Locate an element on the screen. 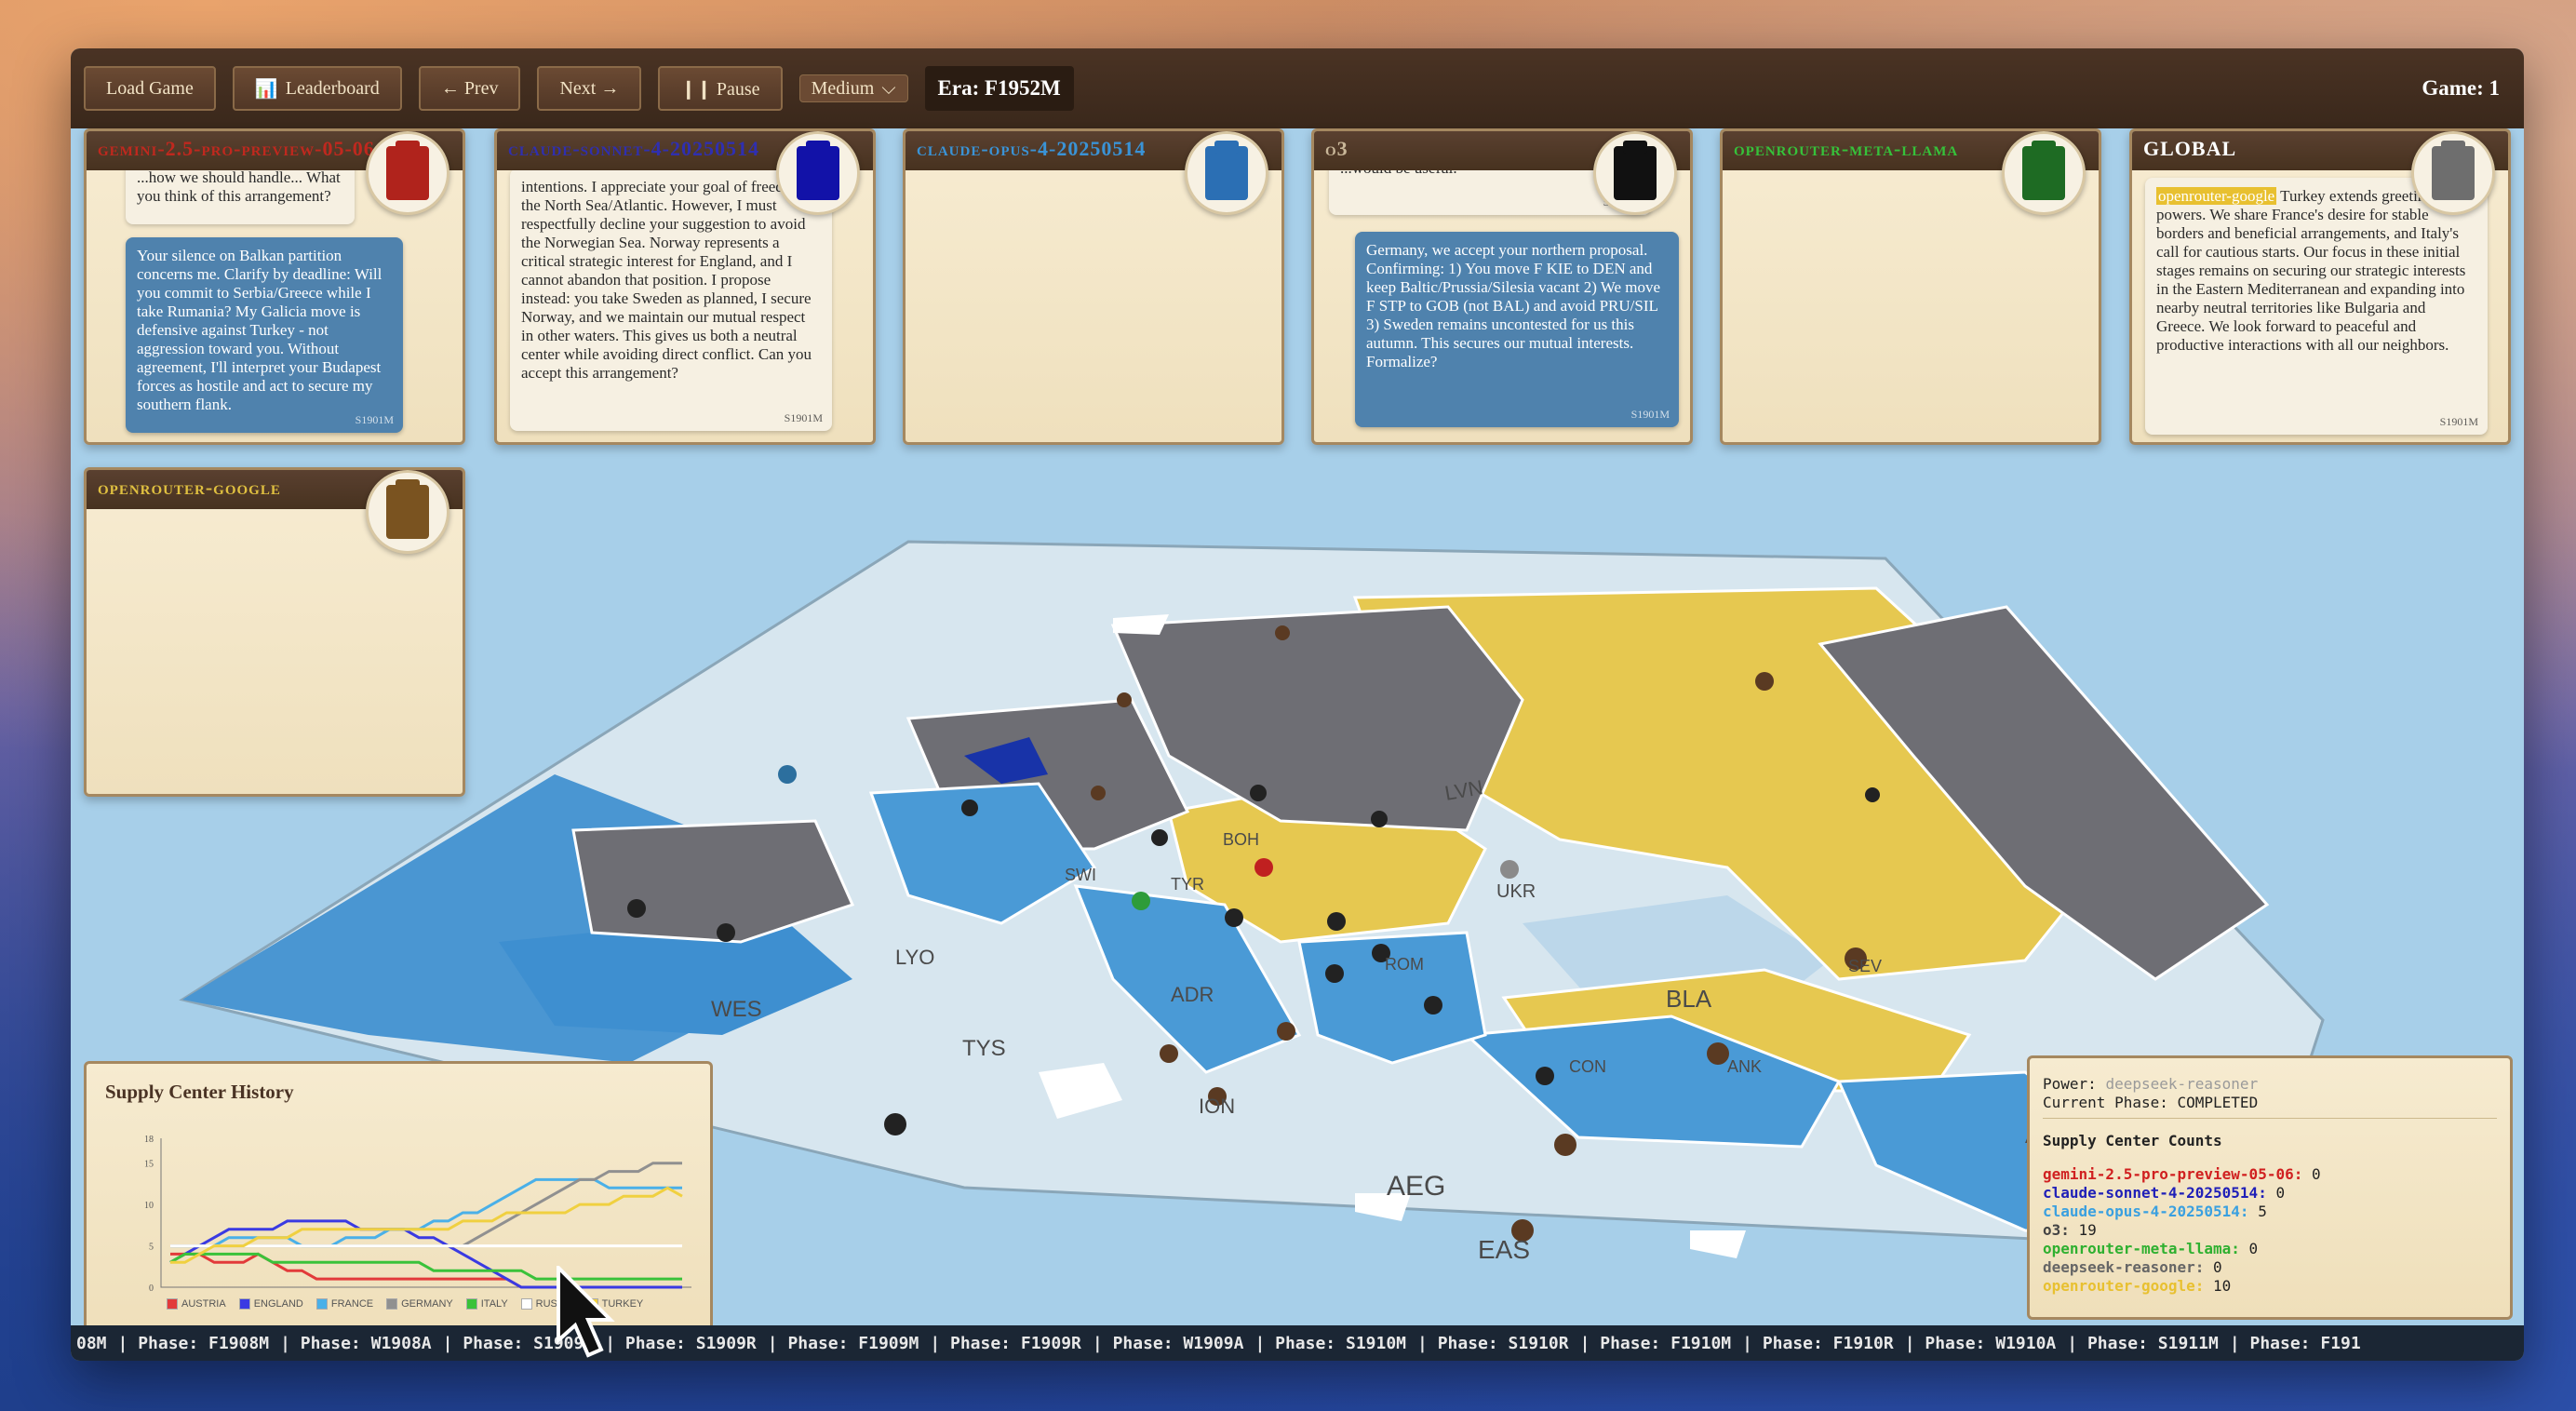 This screenshot has width=2576, height=1411. chart-icon: 📊 is located at coordinates (266, 89).